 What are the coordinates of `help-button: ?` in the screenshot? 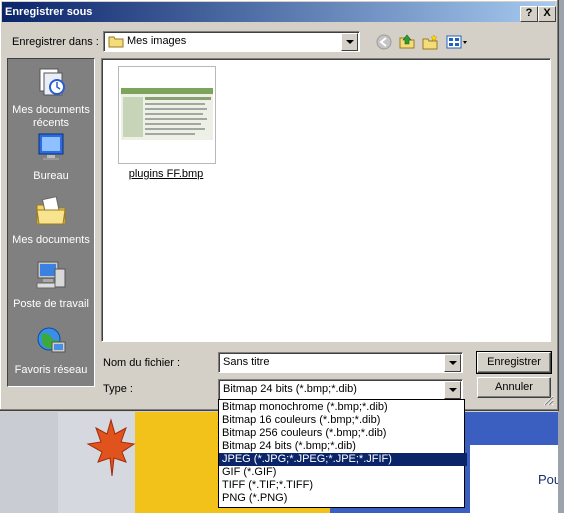 It's located at (529, 14).